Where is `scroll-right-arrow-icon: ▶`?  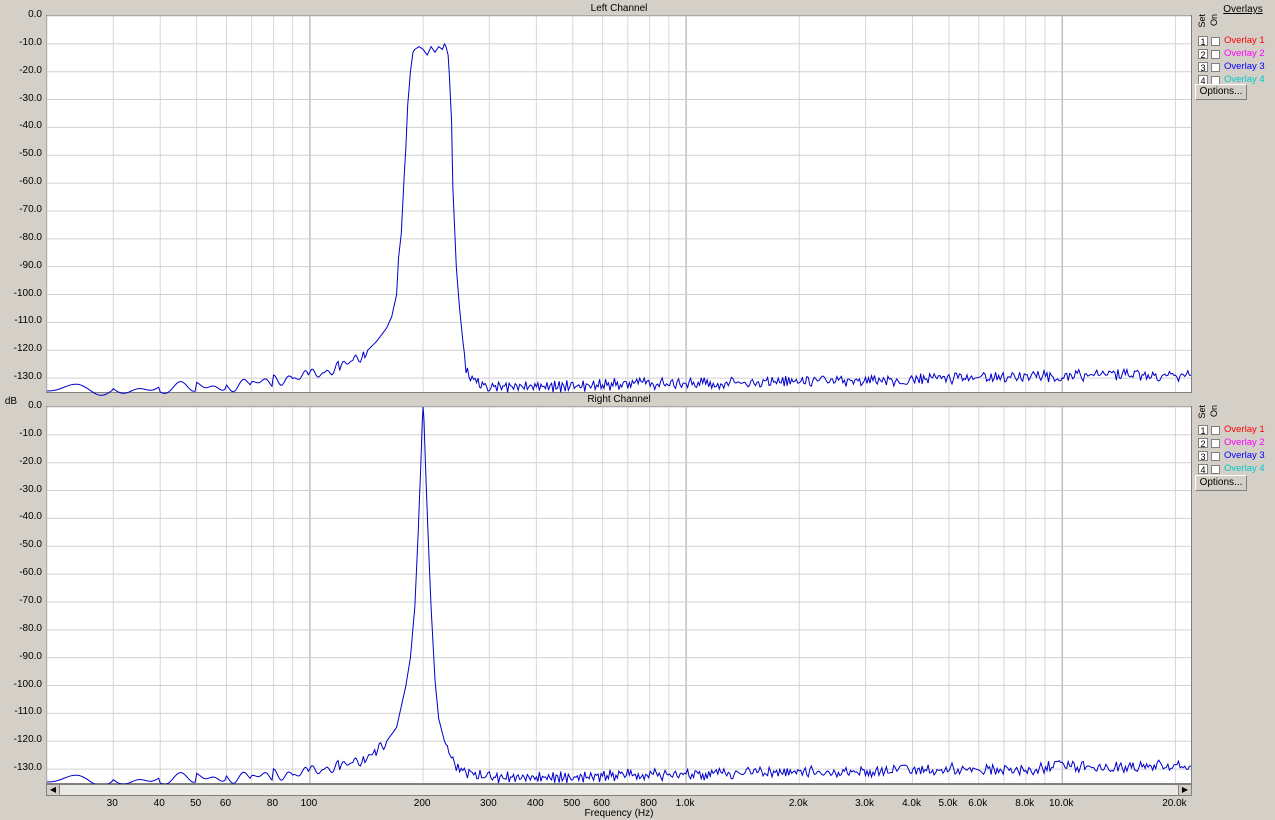 scroll-right-arrow-icon: ▶ is located at coordinates (1184, 790).